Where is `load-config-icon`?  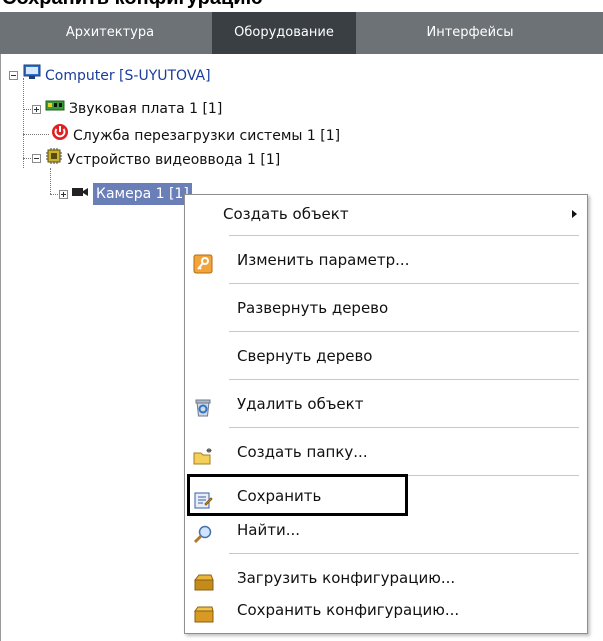
load-config-icon is located at coordinates (203, 579).